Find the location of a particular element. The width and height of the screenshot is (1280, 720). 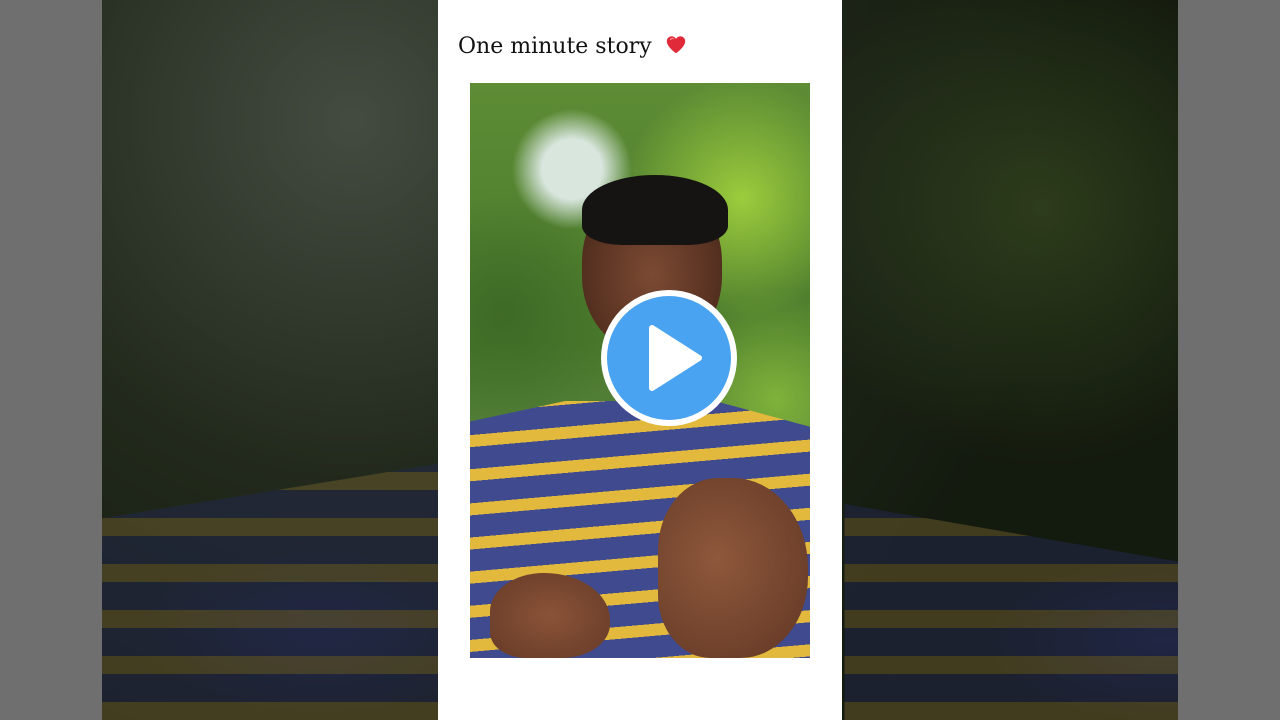

story-title: One minute story is located at coordinates (572, 46).